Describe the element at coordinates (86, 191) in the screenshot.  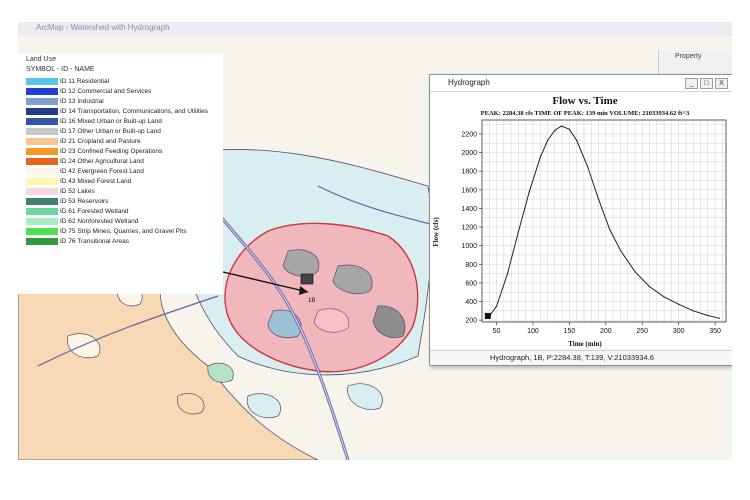
I see `legend-item-name: Lakes` at that location.